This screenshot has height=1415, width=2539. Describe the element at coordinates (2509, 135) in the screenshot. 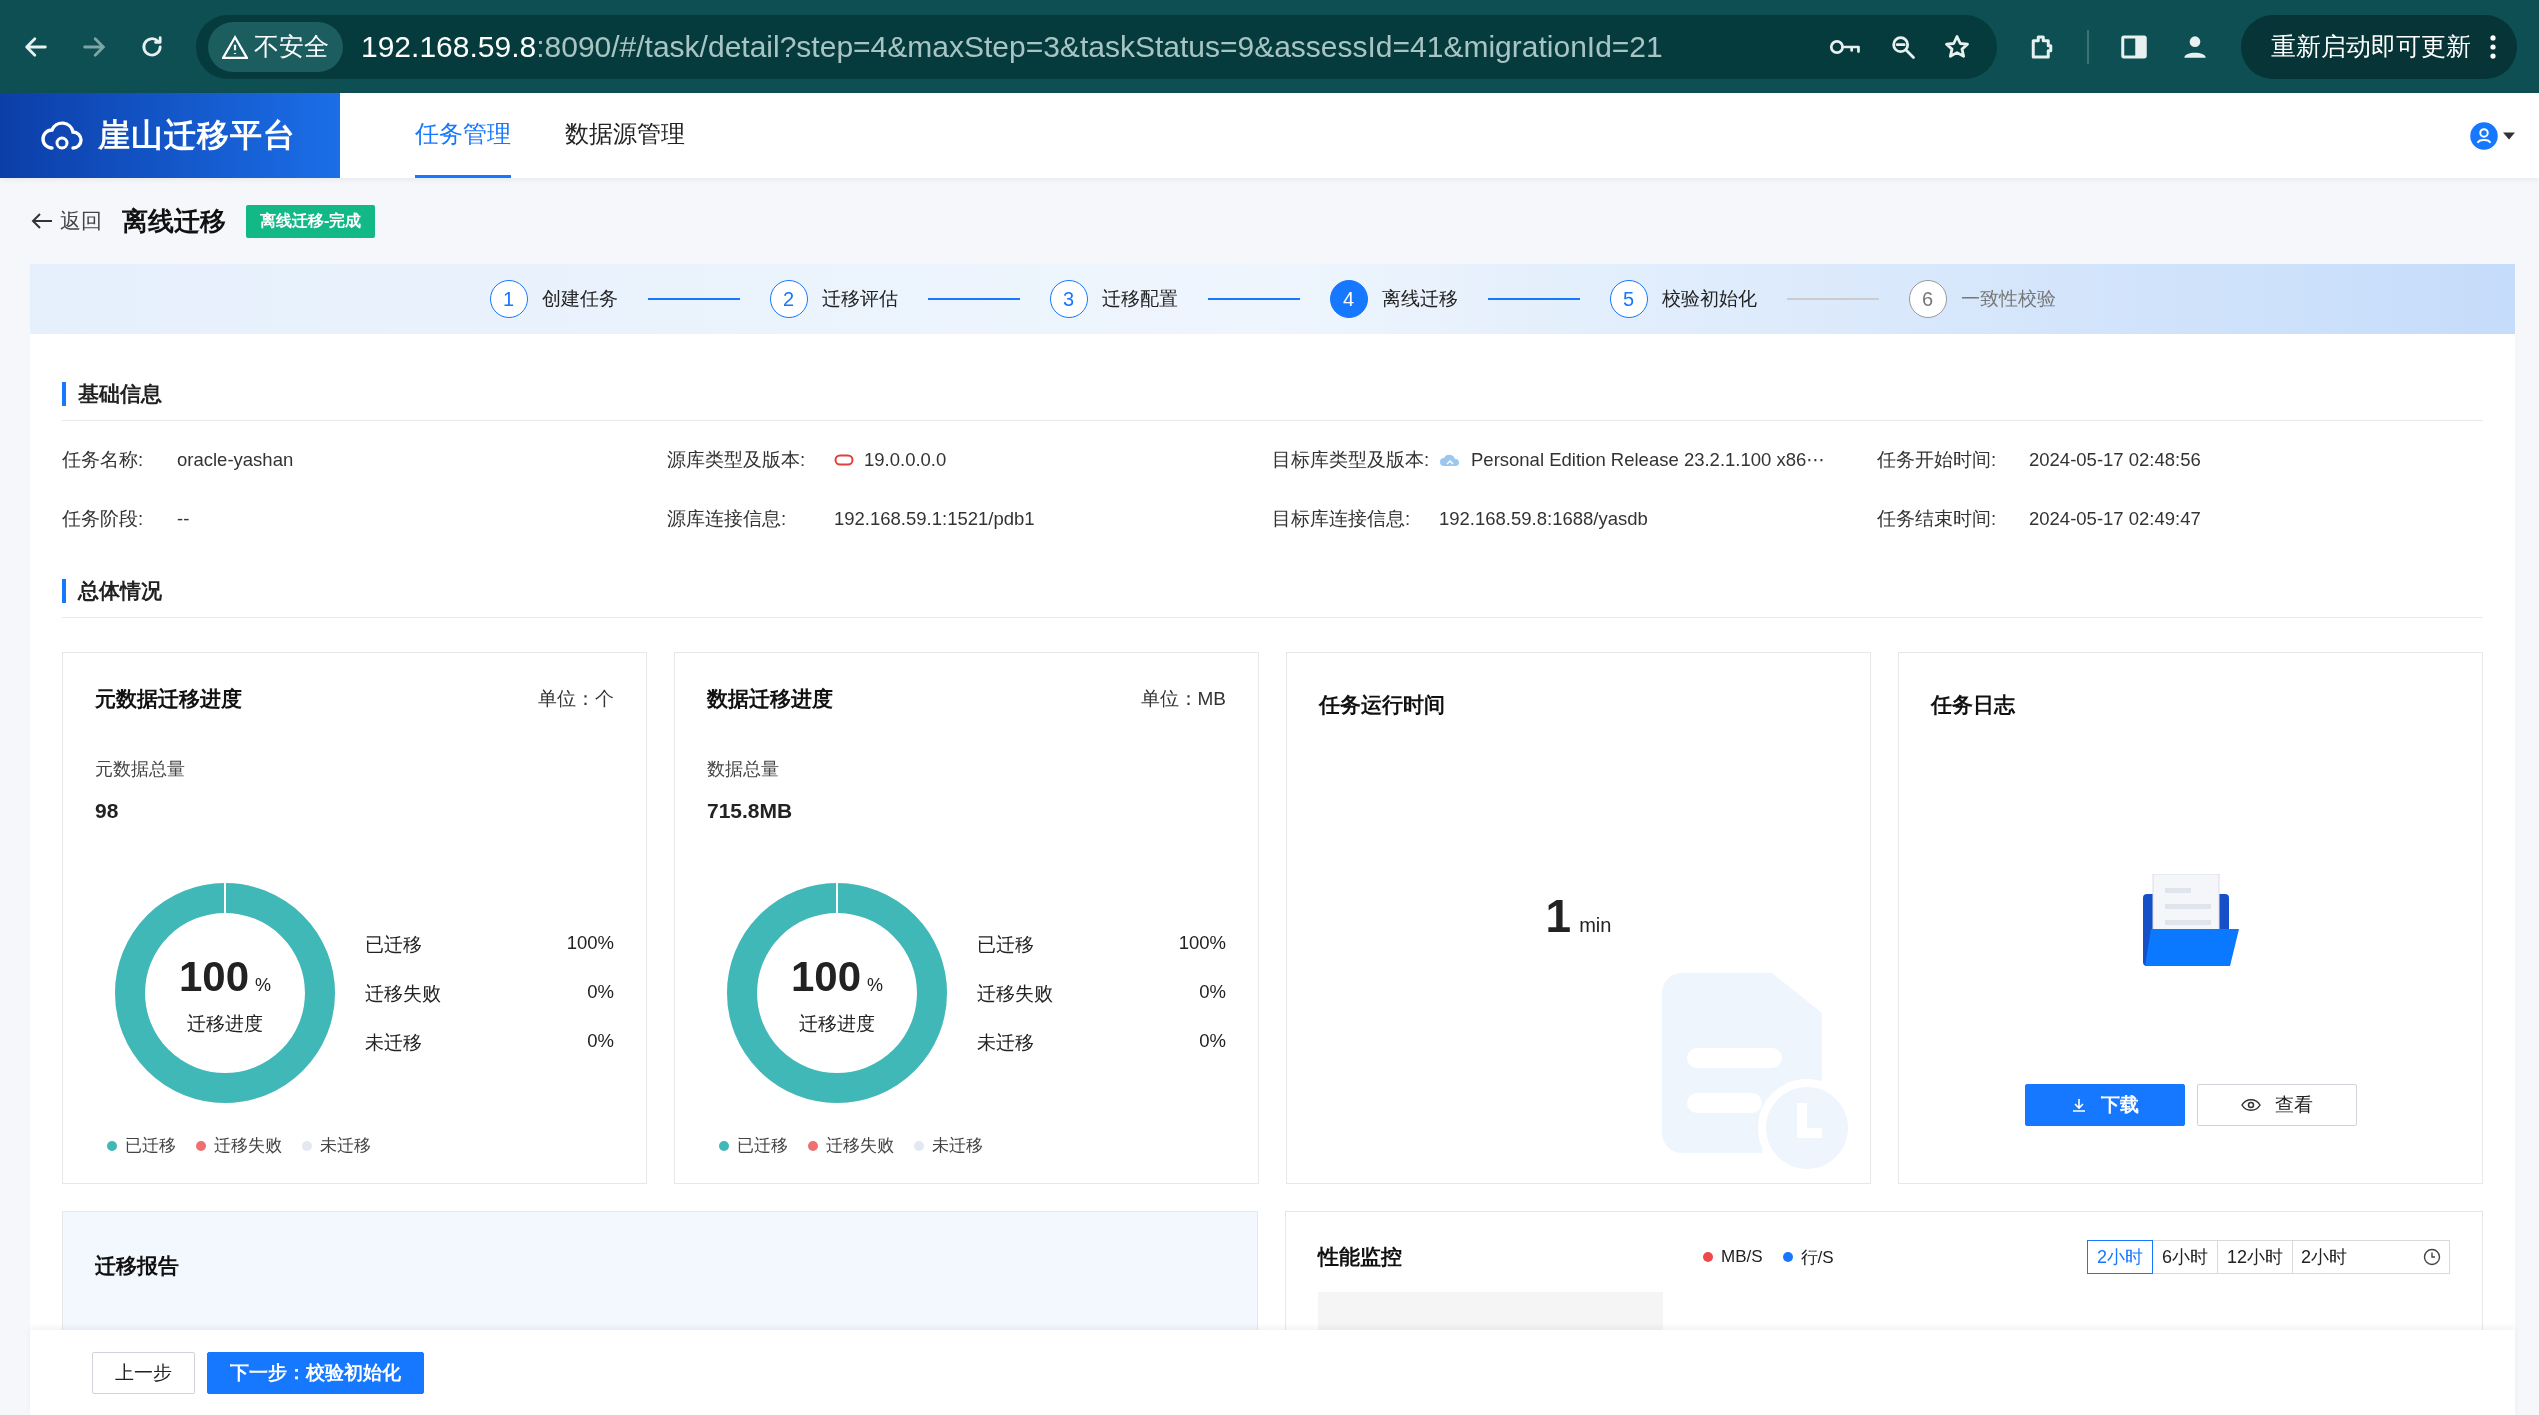

I see `caret-icon` at that location.